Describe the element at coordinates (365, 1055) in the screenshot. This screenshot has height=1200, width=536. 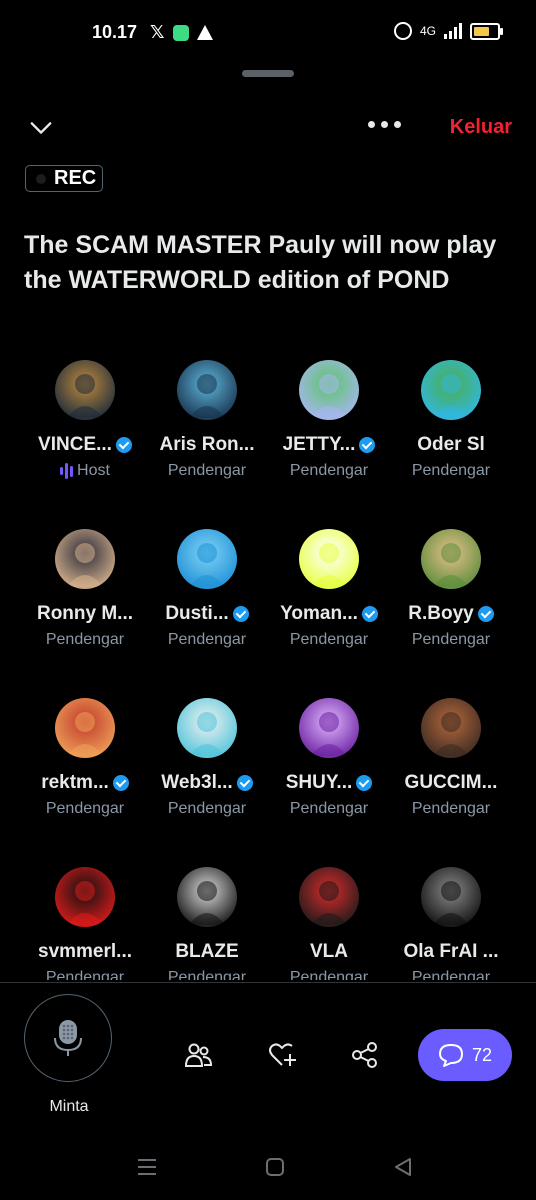
I see `share-icon` at that location.